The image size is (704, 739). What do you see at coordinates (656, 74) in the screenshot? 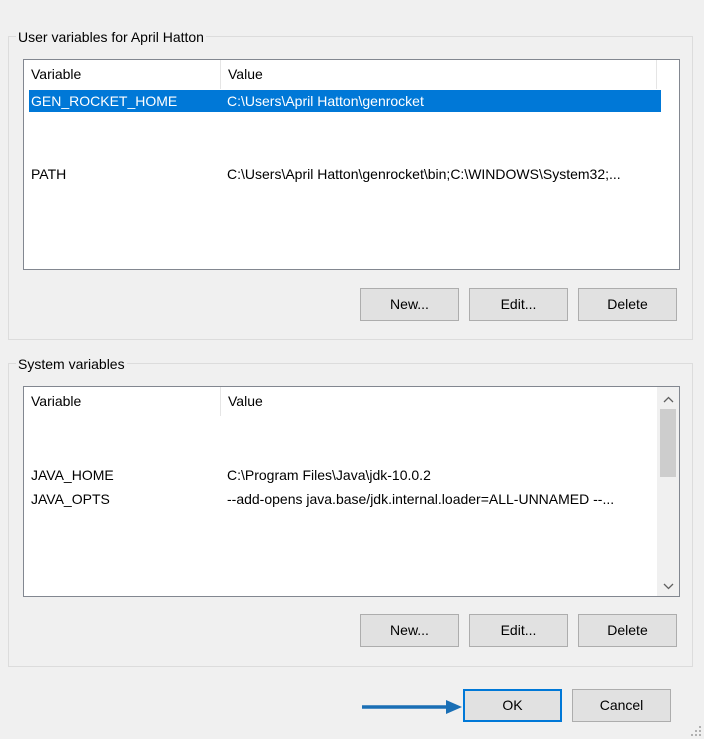
I see `column-separator` at bounding box center [656, 74].